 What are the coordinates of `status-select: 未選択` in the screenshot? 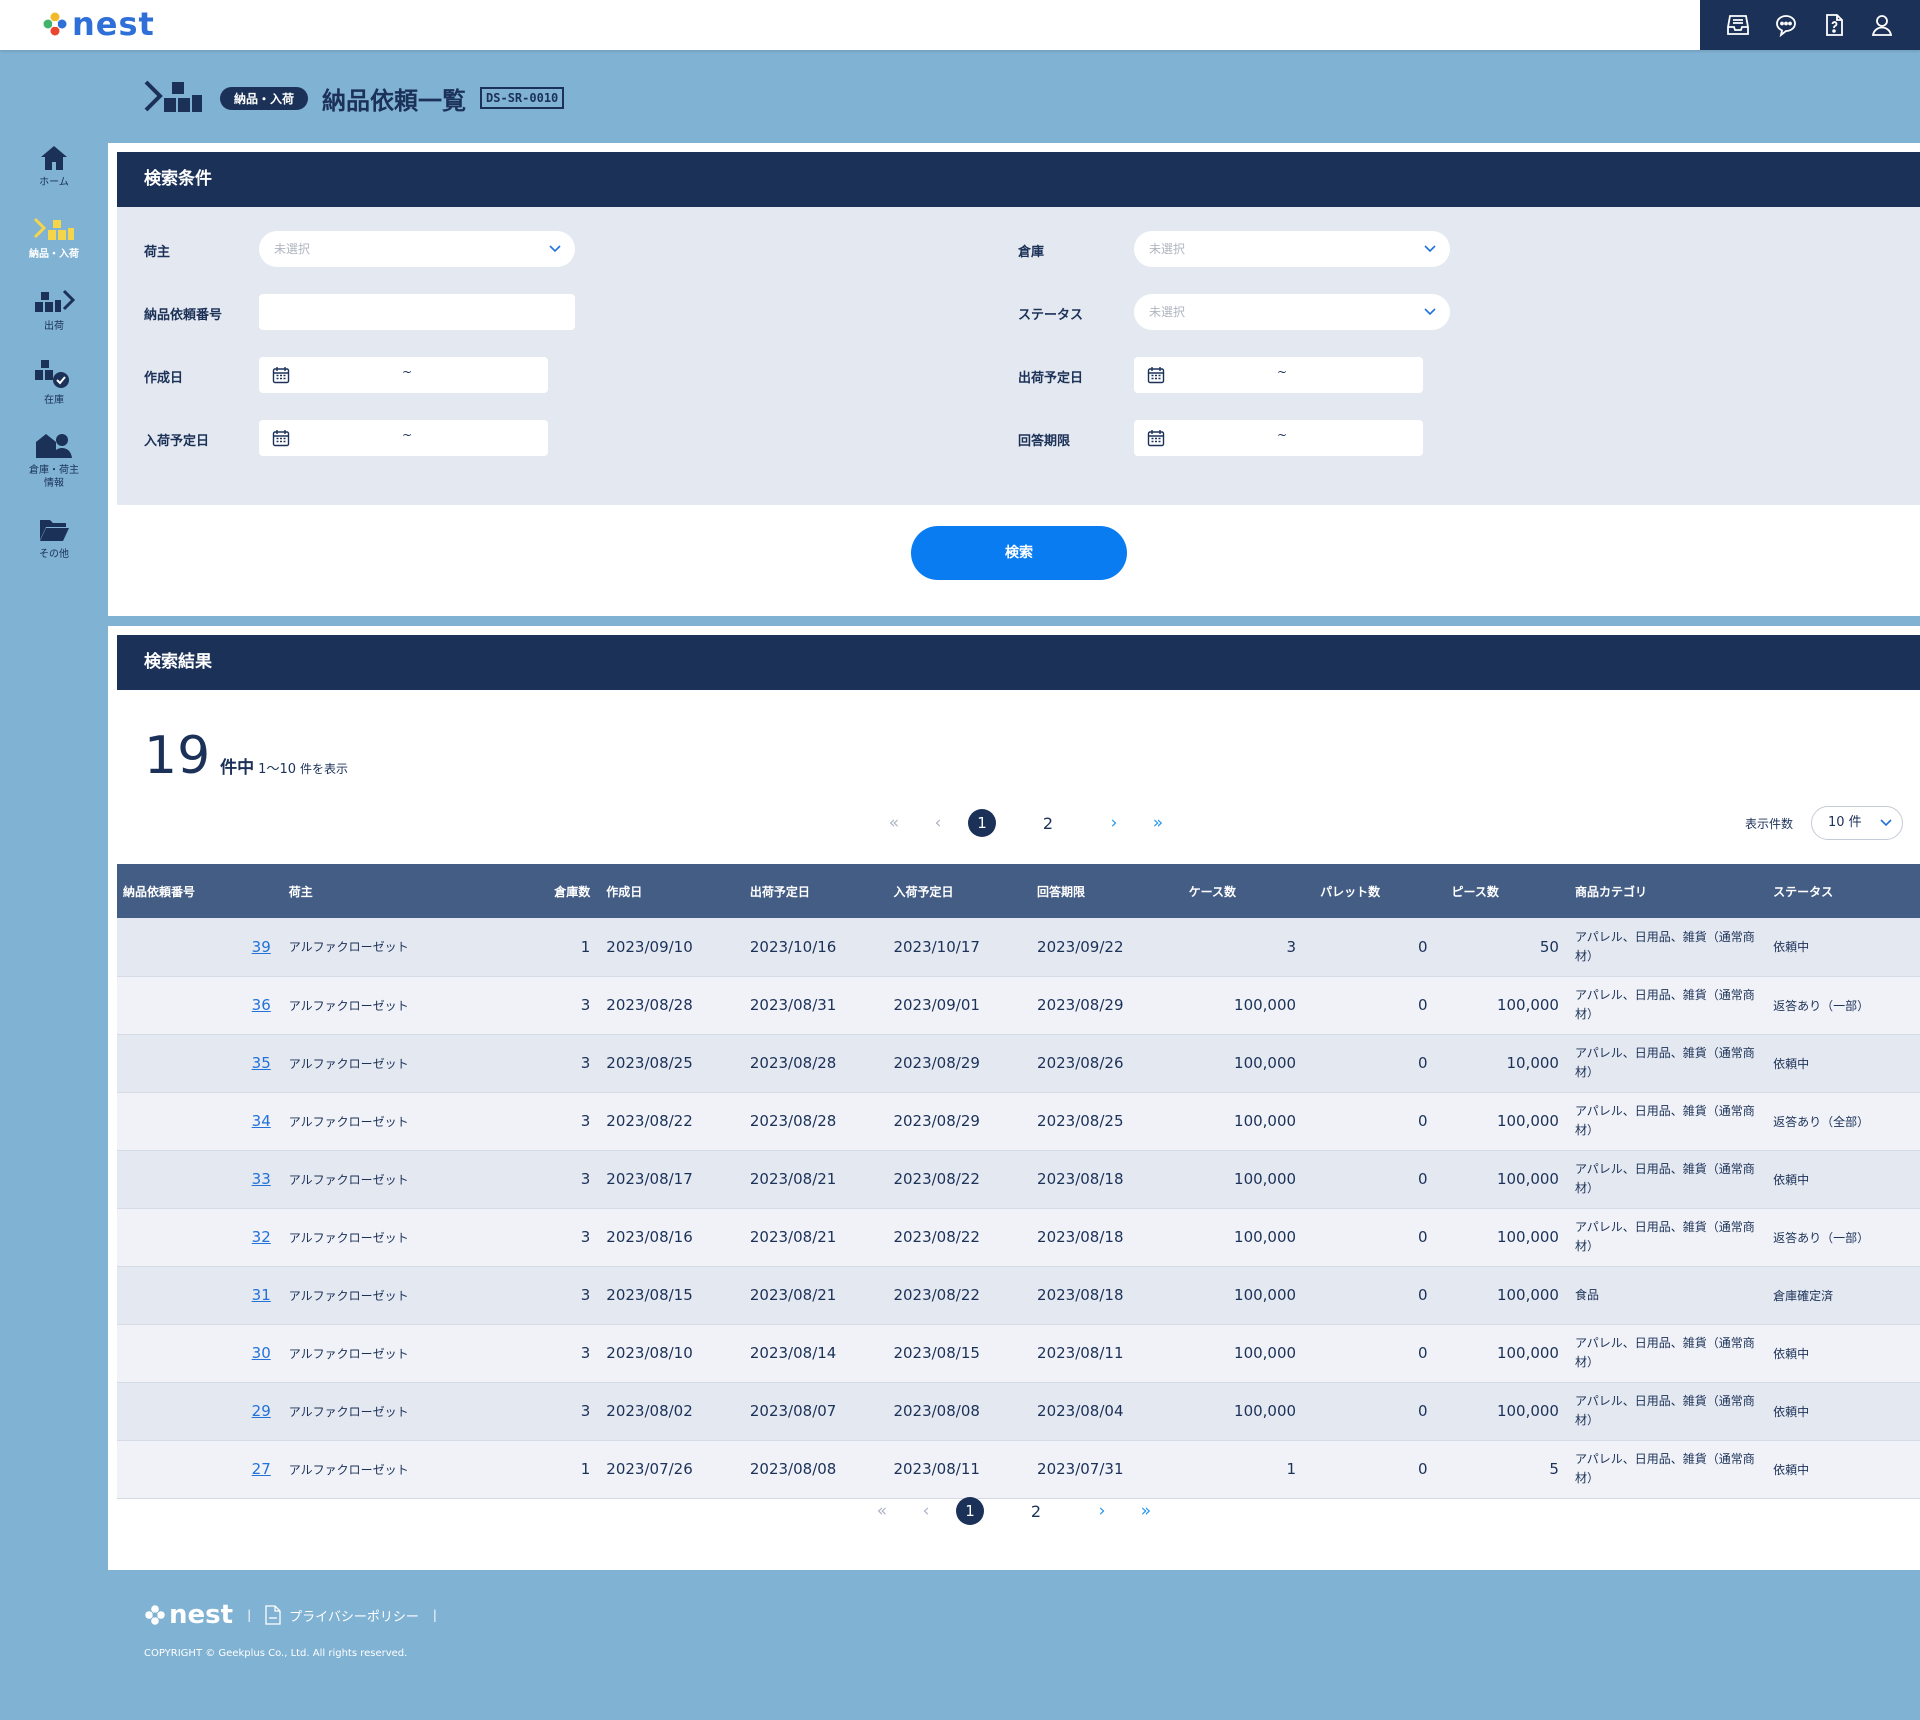 It's located at (1292, 312).